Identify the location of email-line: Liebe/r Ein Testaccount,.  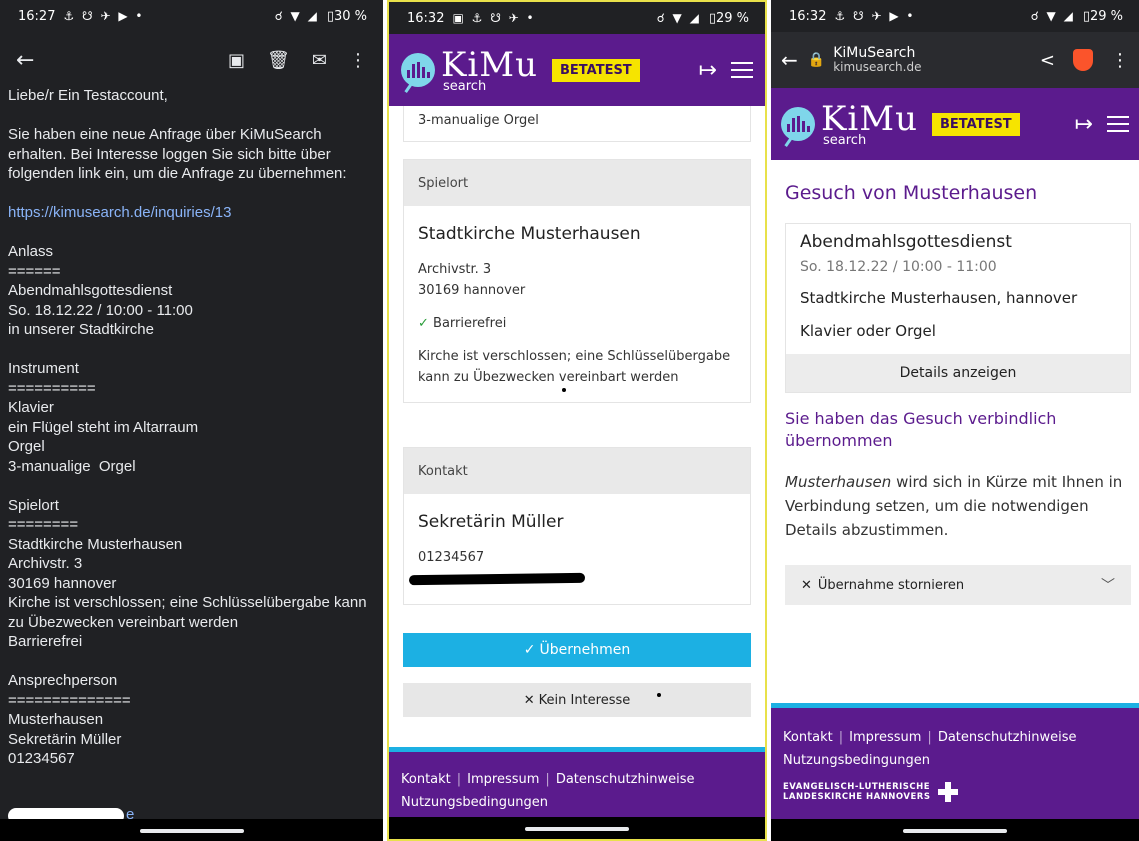
(88, 95).